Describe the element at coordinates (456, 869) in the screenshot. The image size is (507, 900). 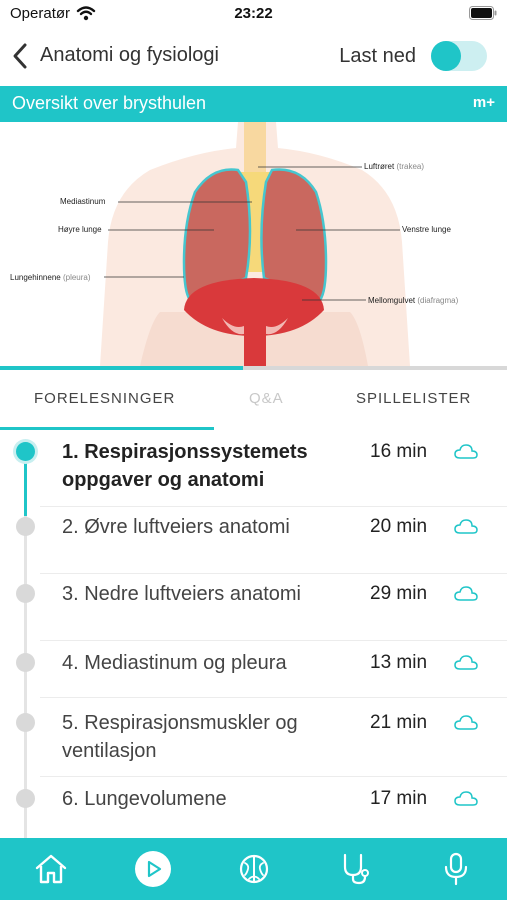
I see `microphone-icon` at that location.